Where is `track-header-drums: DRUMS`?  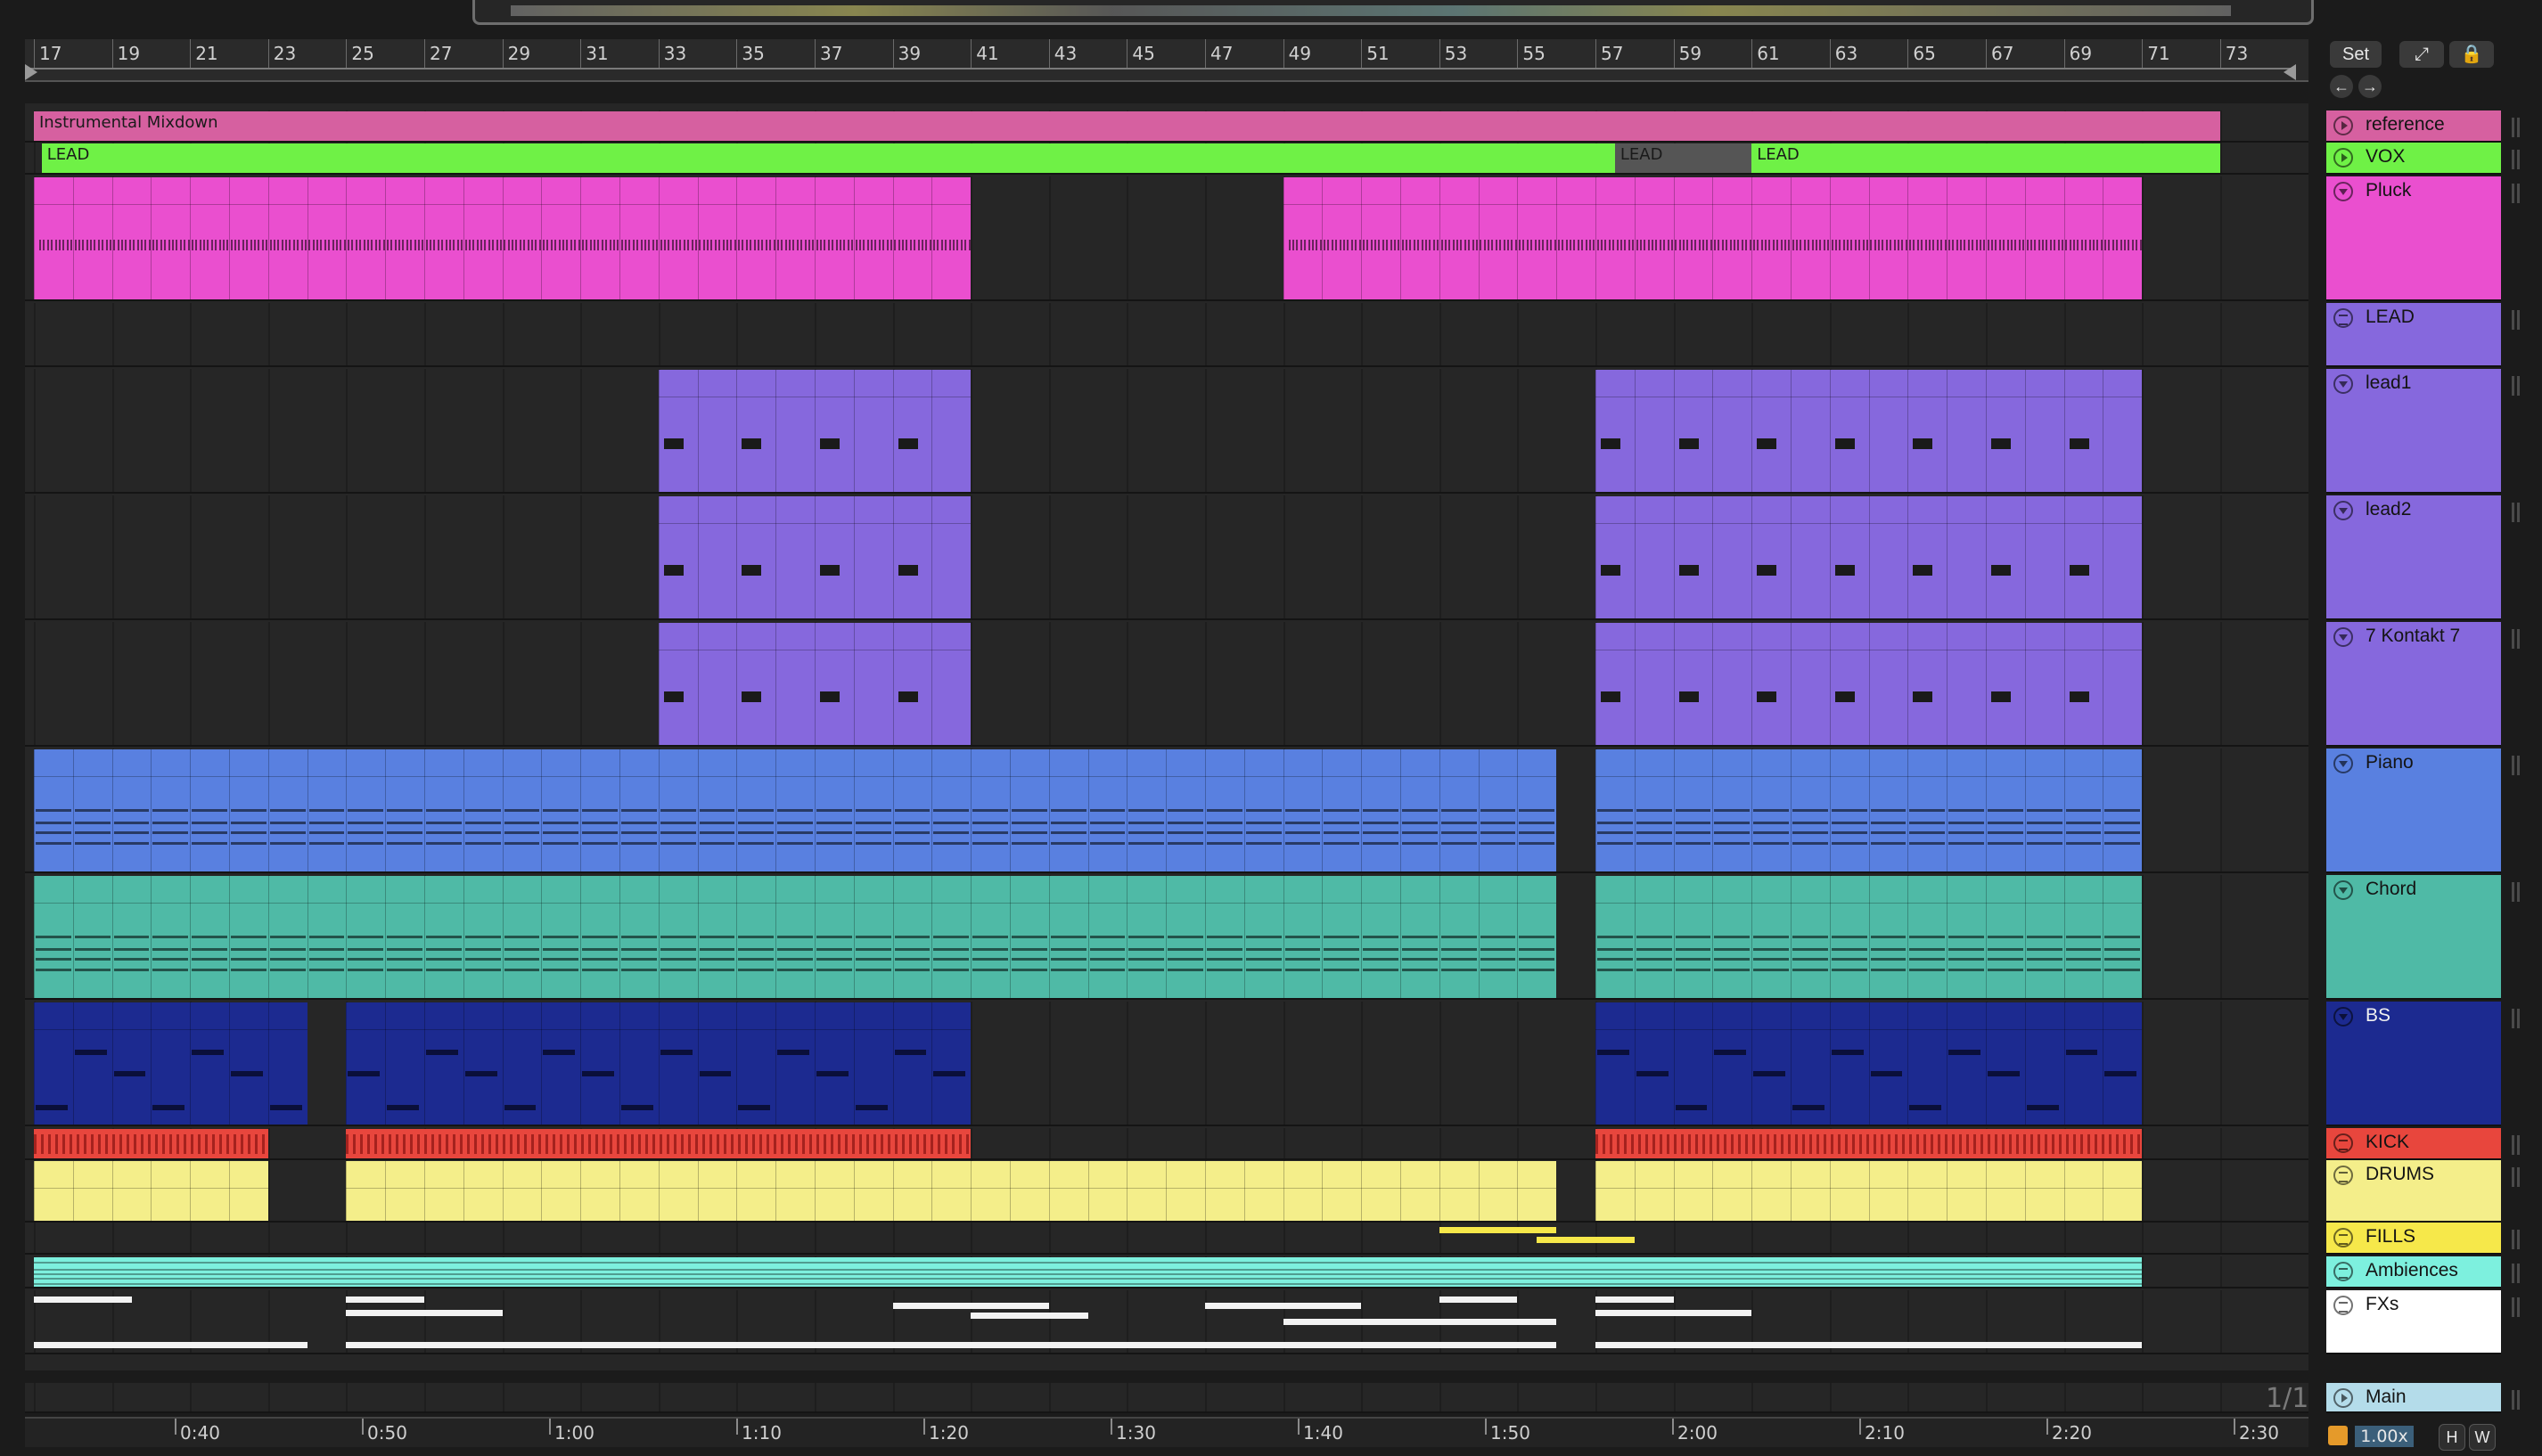
track-header-drums: DRUMS is located at coordinates (2413, 1192).